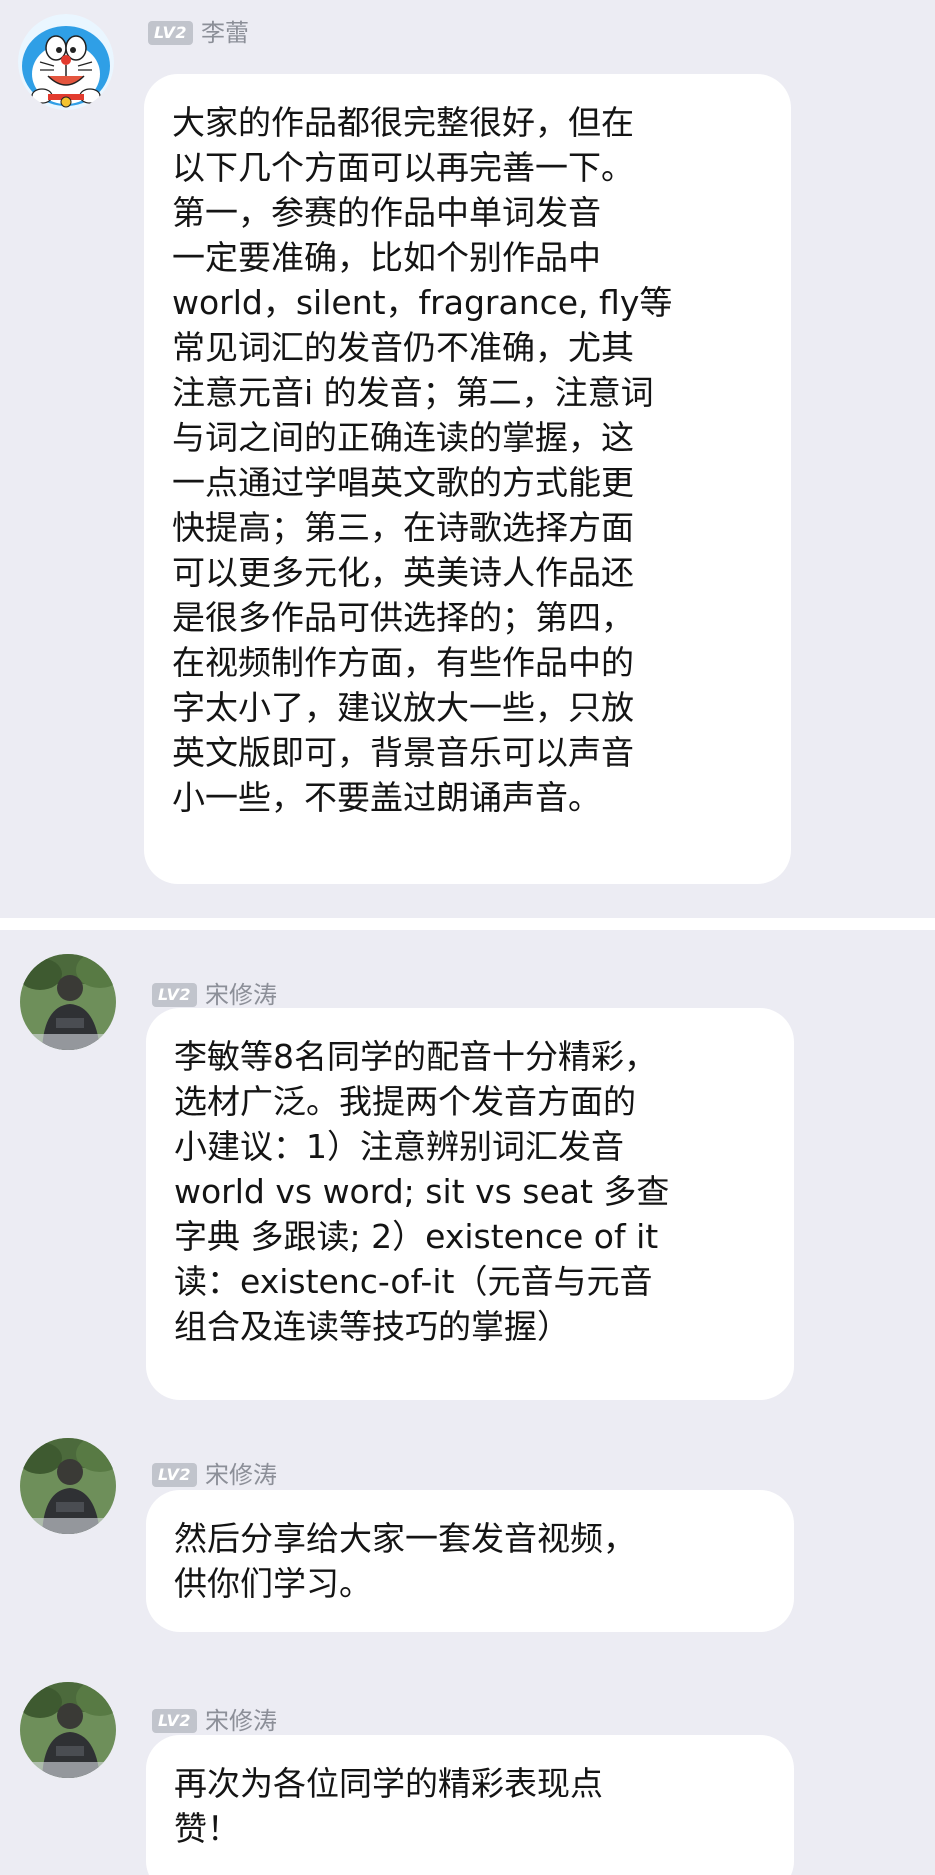  I want to click on message-line: 常见词汇的发音仍不准确，尤其, so click(403, 347).